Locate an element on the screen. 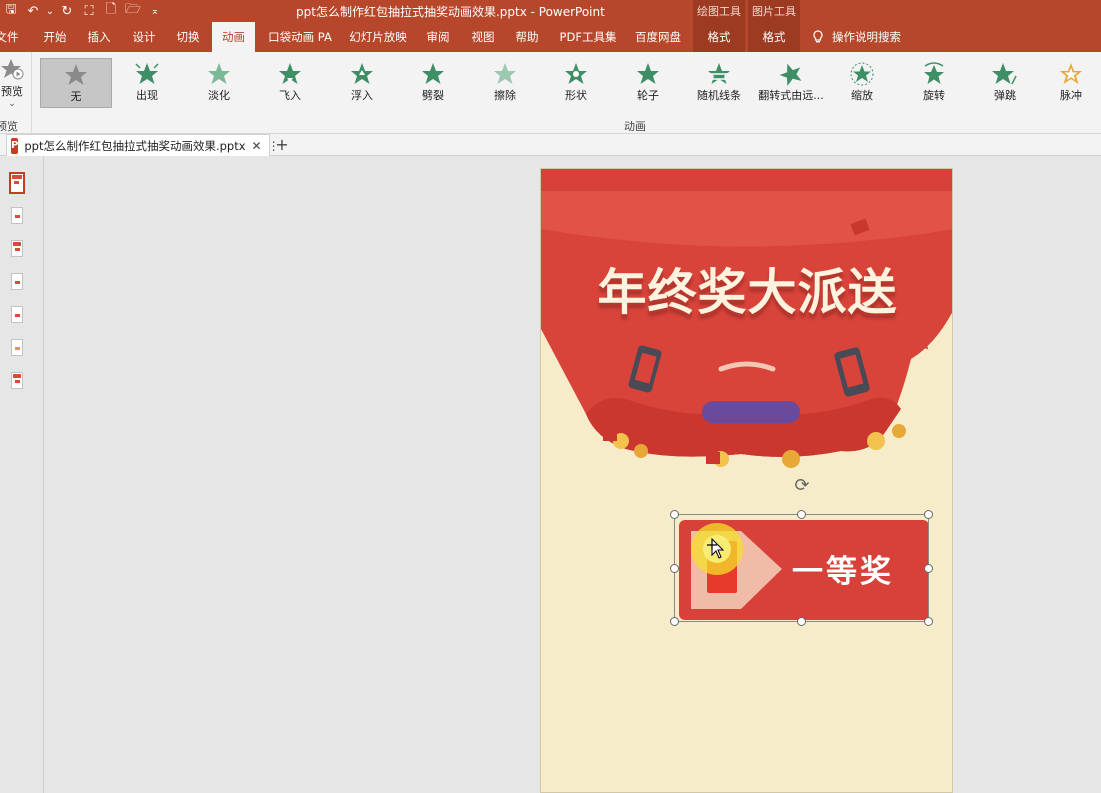  star-random-bars-icon is located at coordinates (719, 73).